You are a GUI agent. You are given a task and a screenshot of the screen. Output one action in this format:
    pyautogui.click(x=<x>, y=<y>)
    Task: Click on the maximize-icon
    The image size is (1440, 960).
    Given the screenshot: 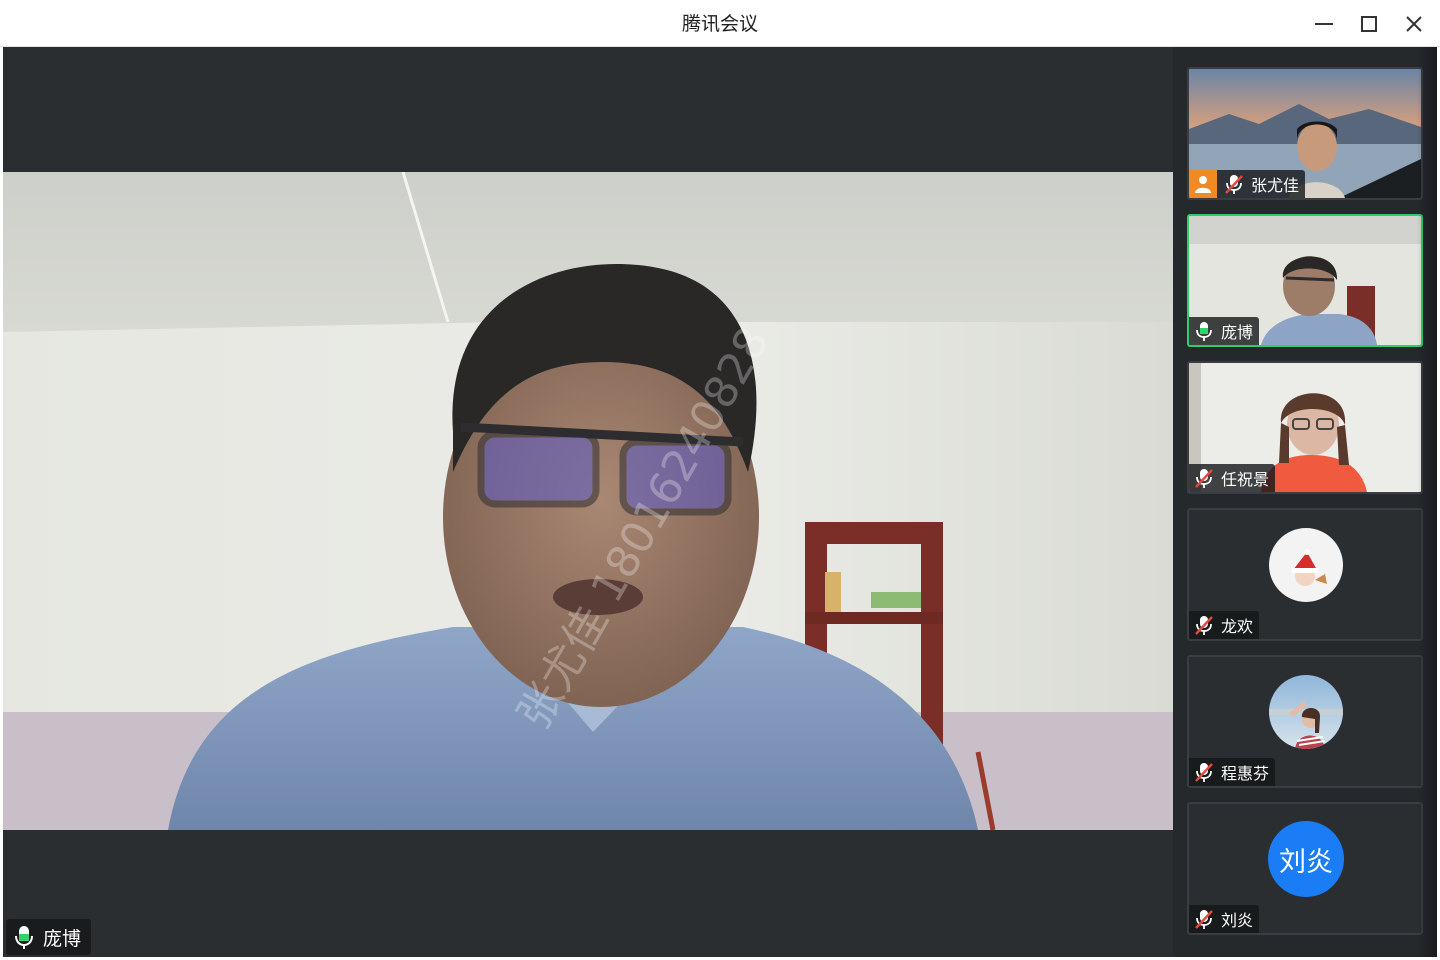 What is the action you would take?
    pyautogui.click(x=1369, y=24)
    